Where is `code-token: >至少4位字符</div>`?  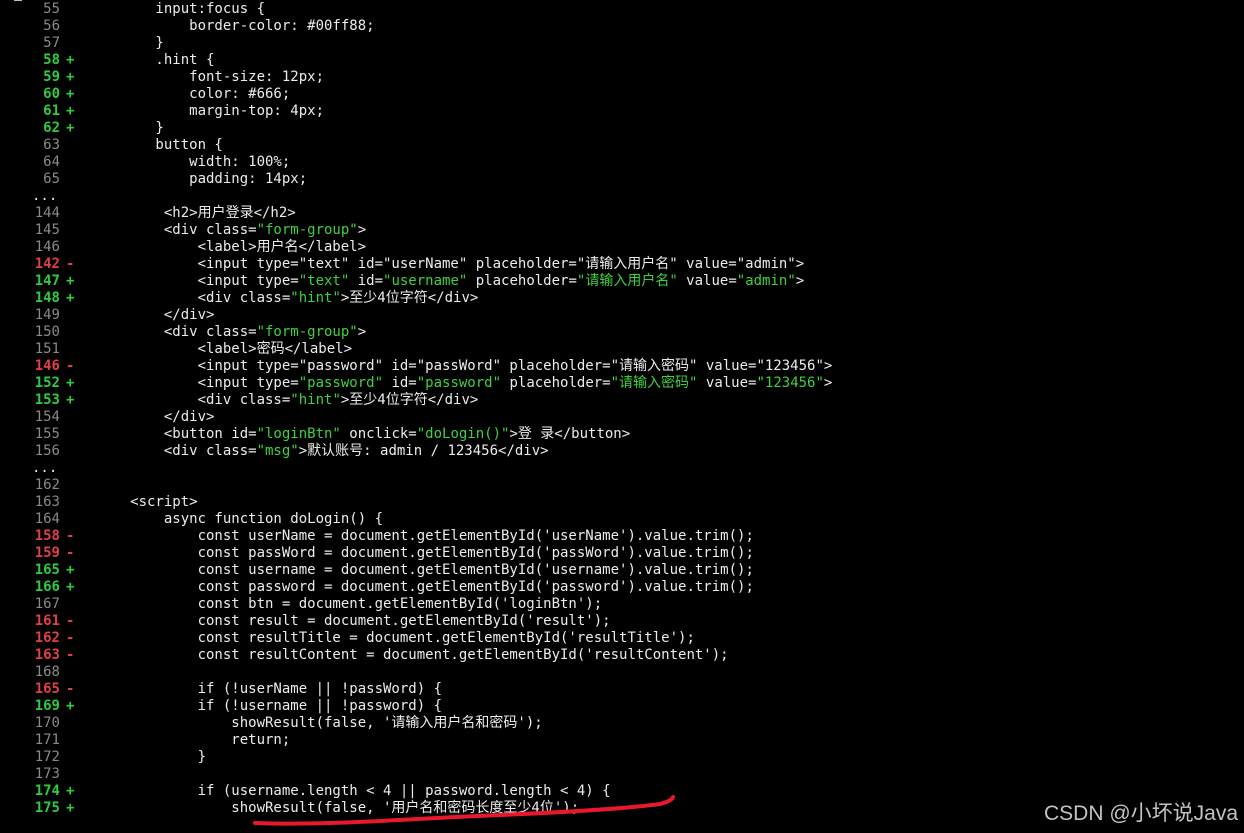
code-token: >至少4位字符</div> is located at coordinates (409, 298).